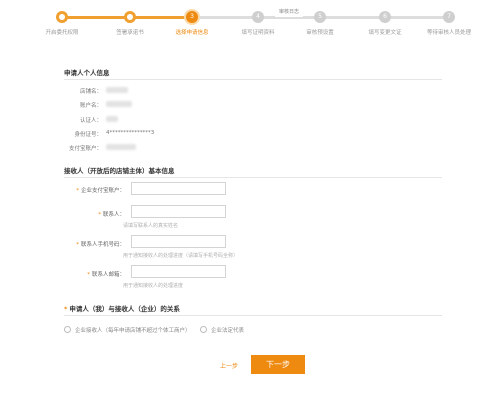 This screenshot has height=396, width=500. What do you see at coordinates (385, 17) in the screenshot?
I see `step-6-dot: 6` at bounding box center [385, 17].